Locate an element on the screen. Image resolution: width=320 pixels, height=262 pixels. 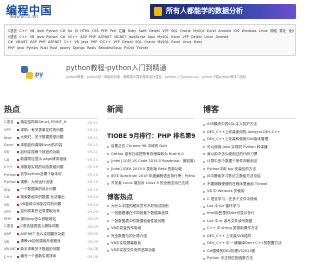
hot-item: PHP 请问php怎么获取网站 09-09 is located at coordinates (51, 219).